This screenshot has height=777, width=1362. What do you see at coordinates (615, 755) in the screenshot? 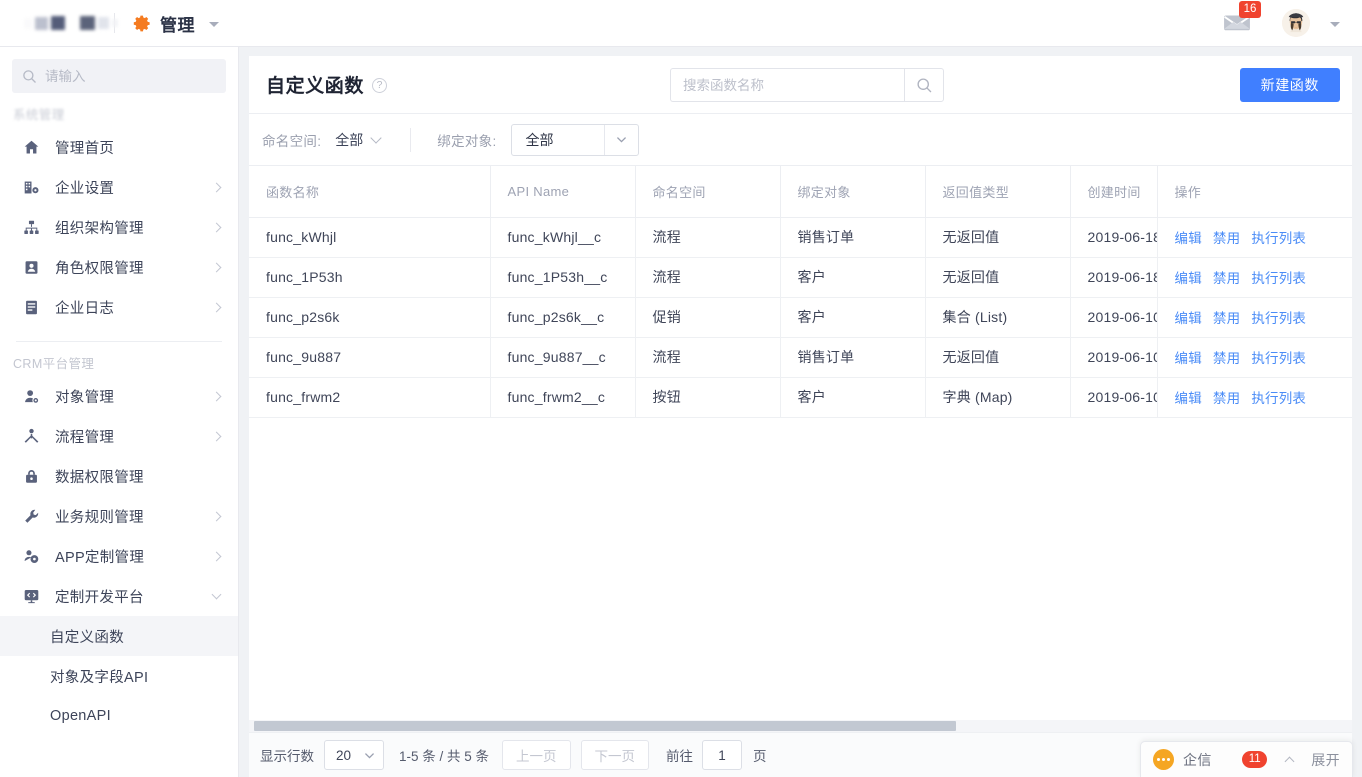
I see `next-page-button: 下一页` at bounding box center [615, 755].